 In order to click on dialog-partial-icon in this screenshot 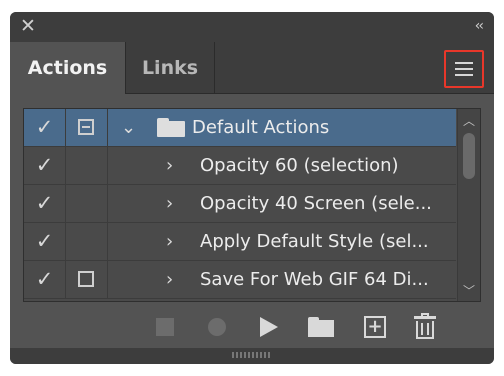, I will do `click(86, 127)`.